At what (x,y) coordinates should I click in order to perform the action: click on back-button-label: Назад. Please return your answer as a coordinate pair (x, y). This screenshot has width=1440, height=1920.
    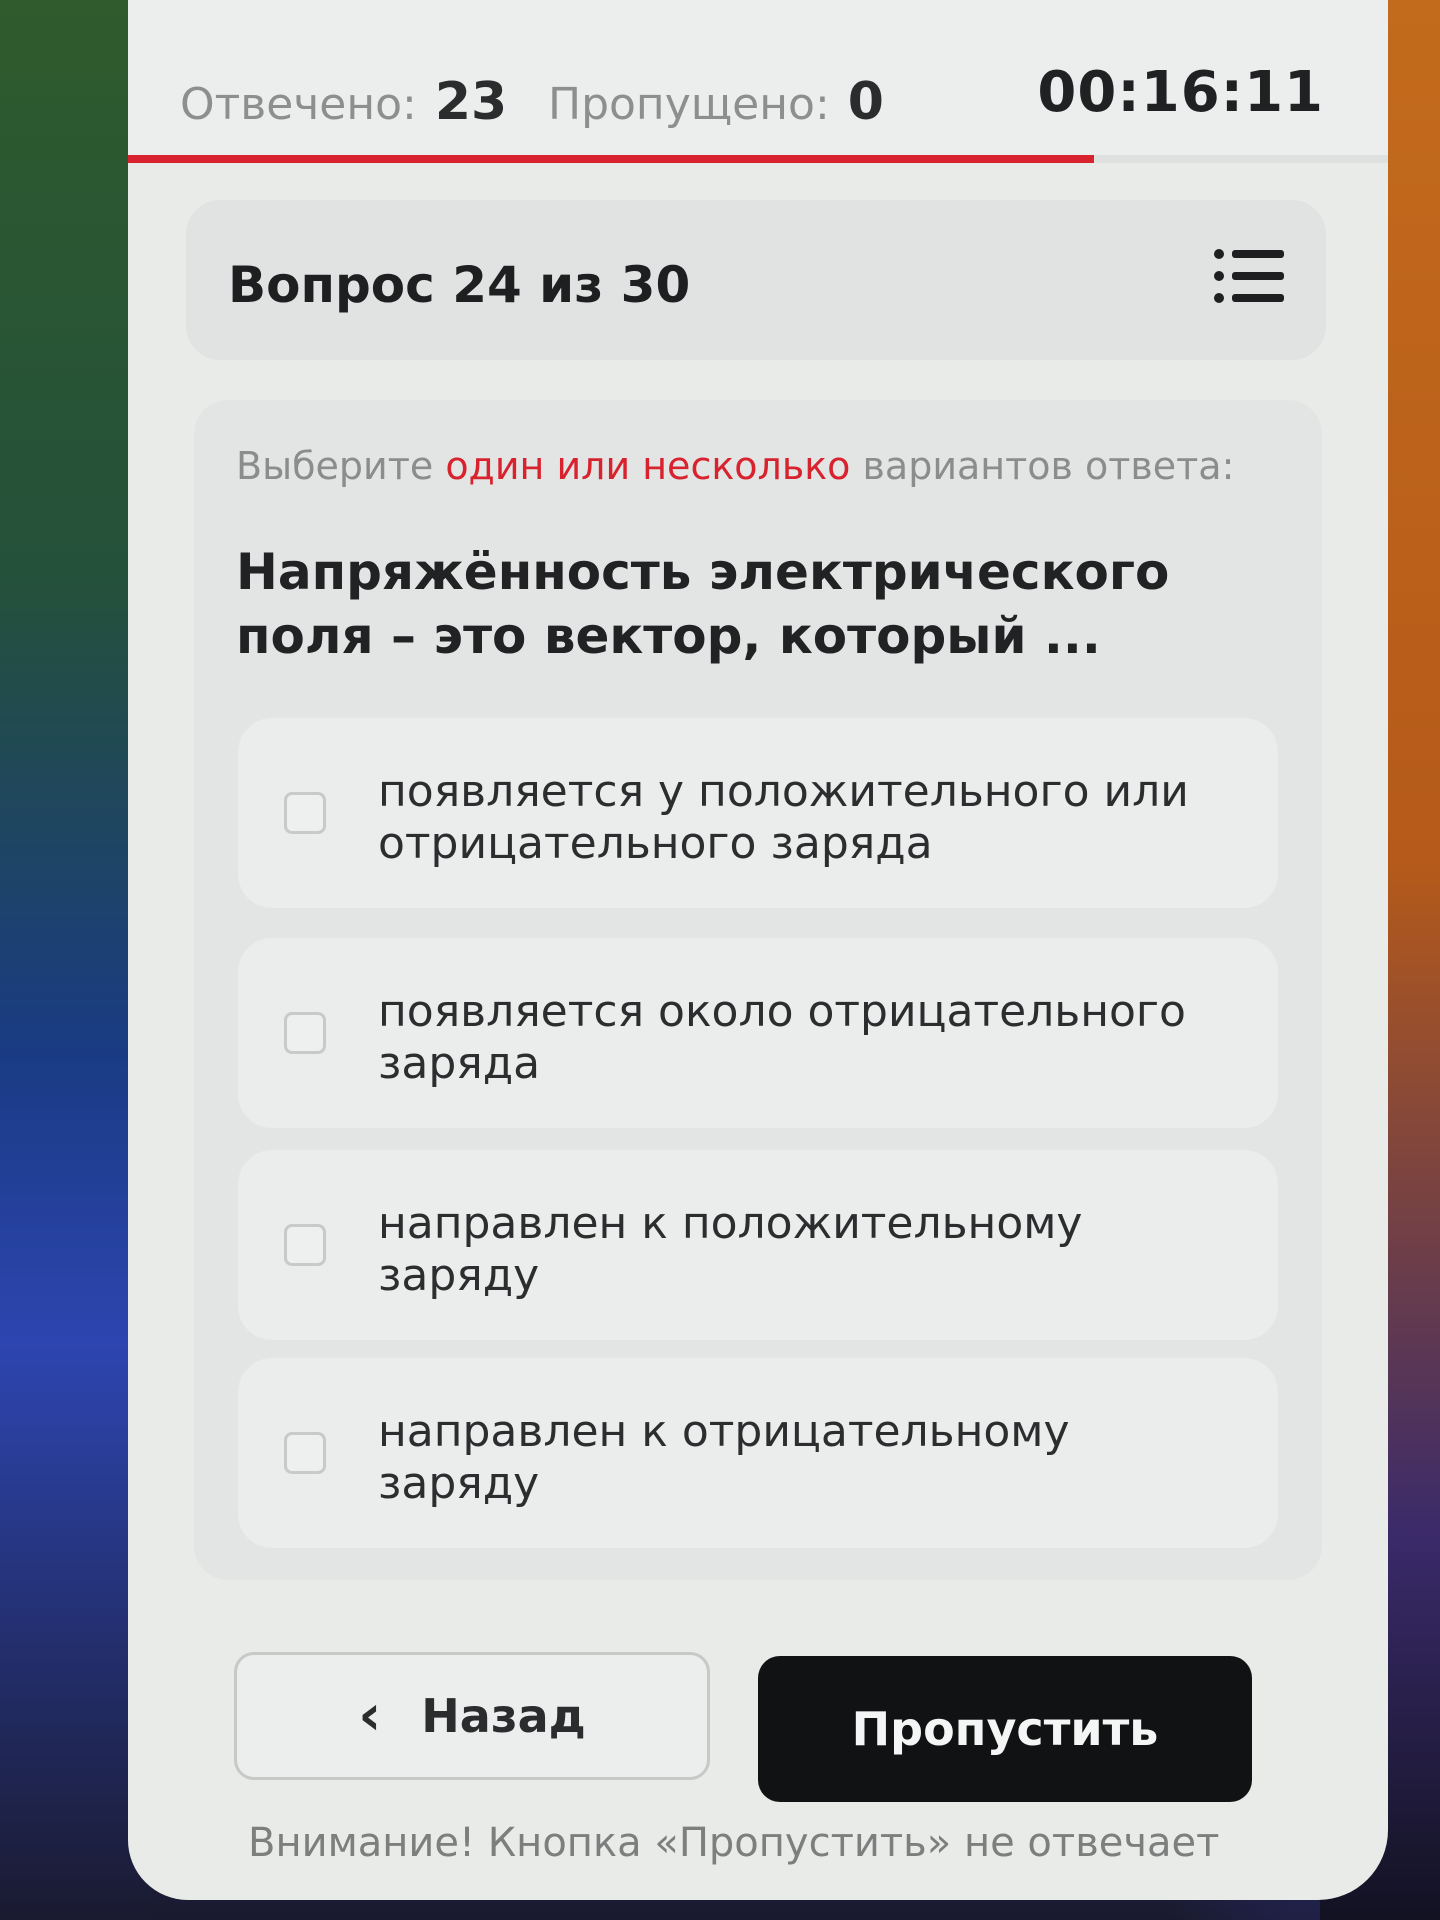
    Looking at the image, I should click on (503, 1716).